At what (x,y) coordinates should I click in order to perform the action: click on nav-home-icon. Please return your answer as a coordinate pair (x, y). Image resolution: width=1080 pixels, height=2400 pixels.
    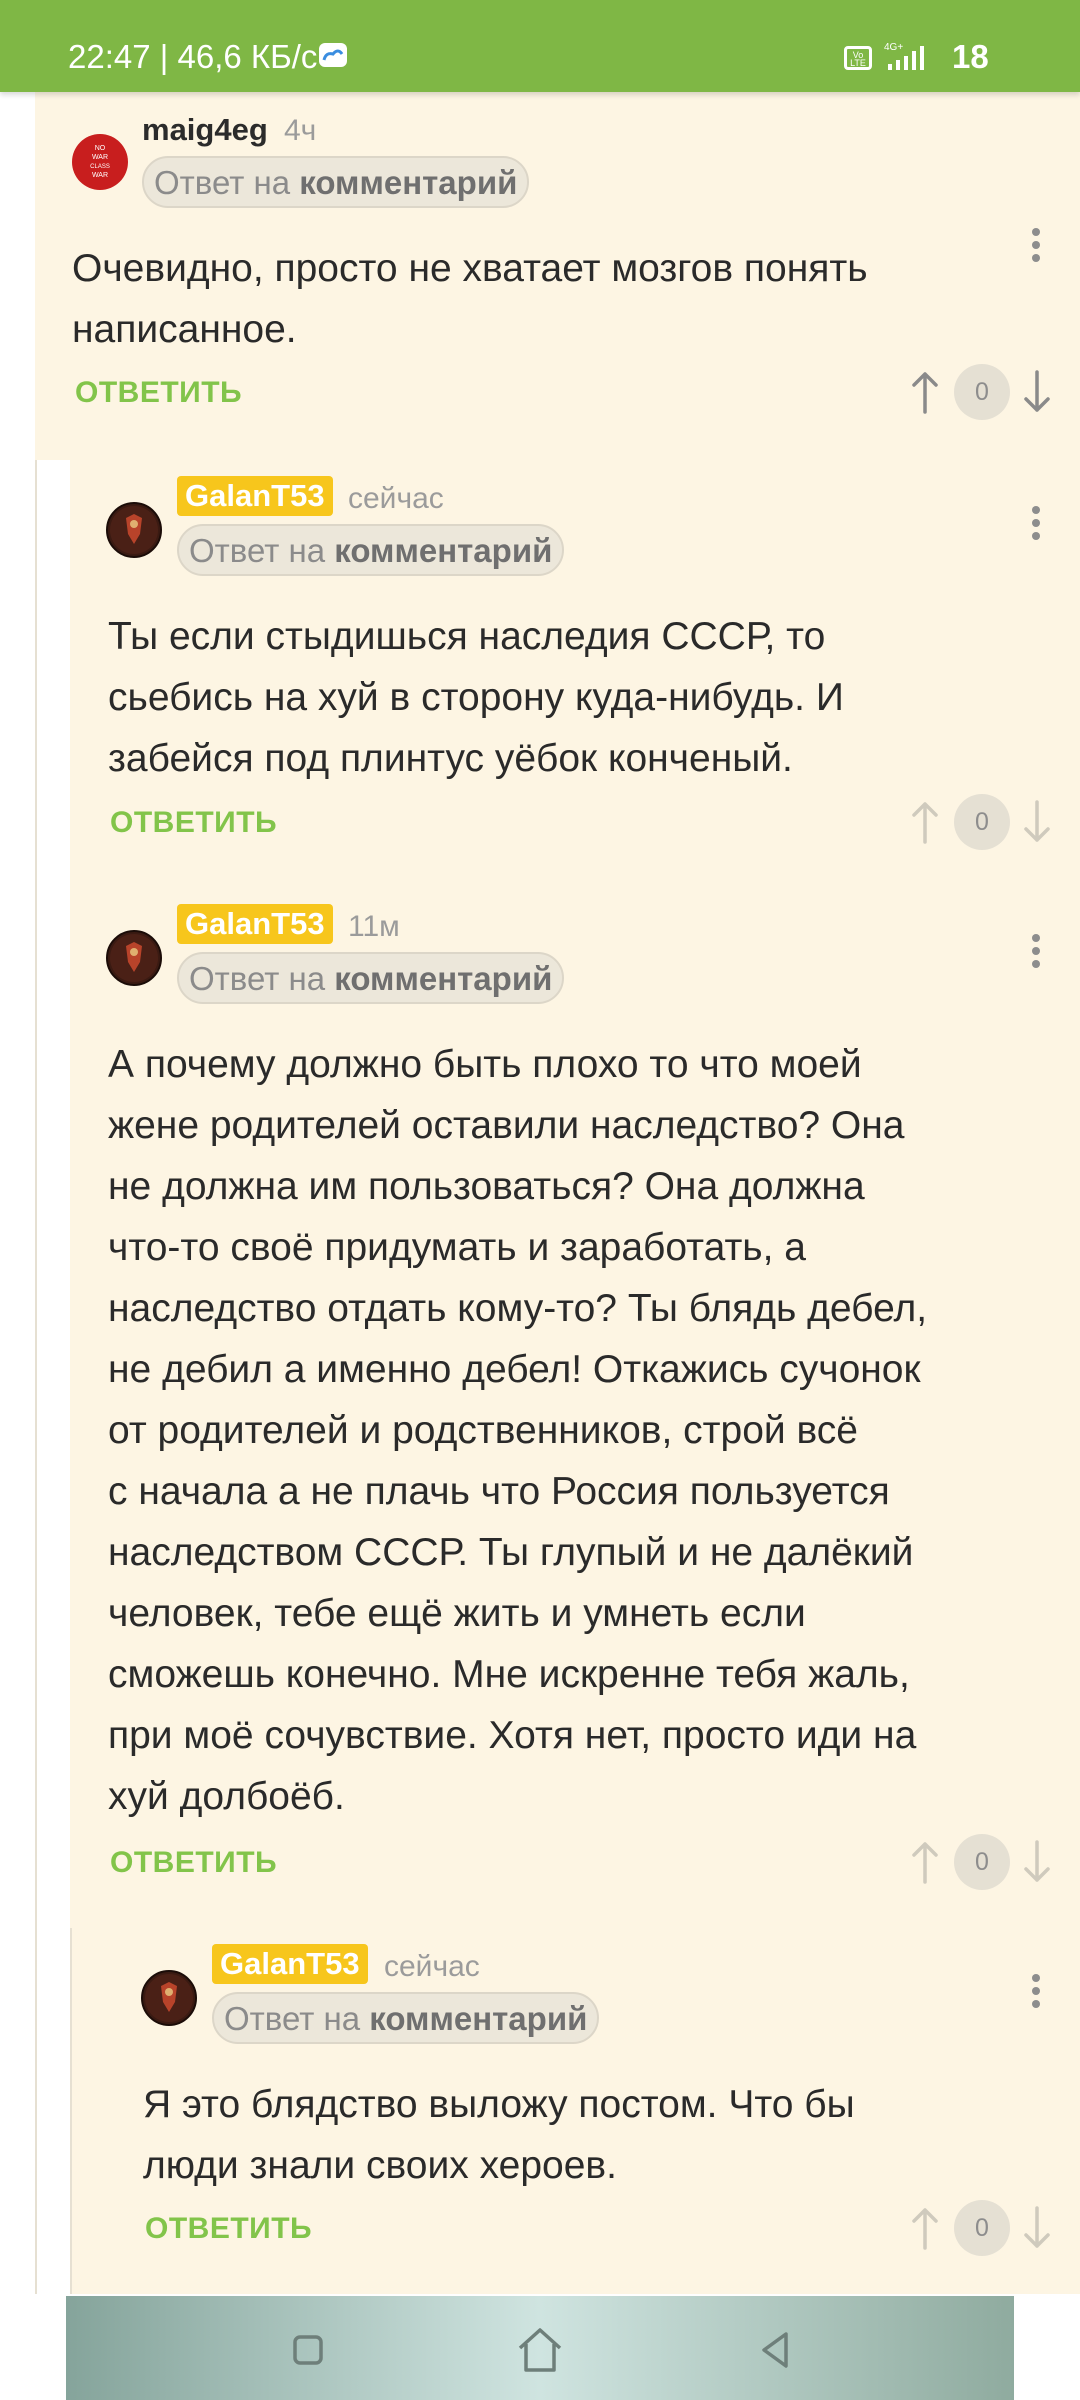
    Looking at the image, I should click on (540, 2350).